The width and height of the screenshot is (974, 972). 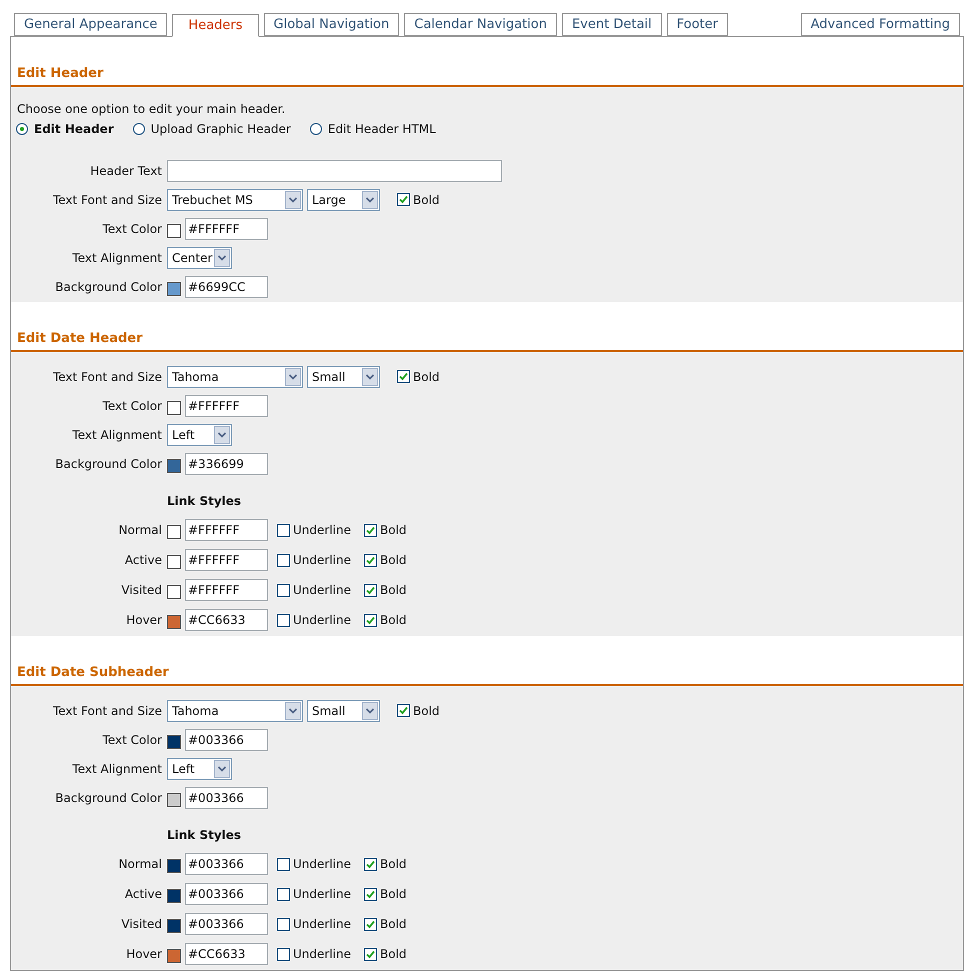 What do you see at coordinates (80, 339) in the screenshot?
I see `section-title: Edit Date Header` at bounding box center [80, 339].